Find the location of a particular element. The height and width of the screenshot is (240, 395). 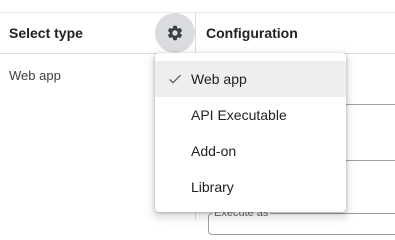

settings-button is located at coordinates (175, 33).